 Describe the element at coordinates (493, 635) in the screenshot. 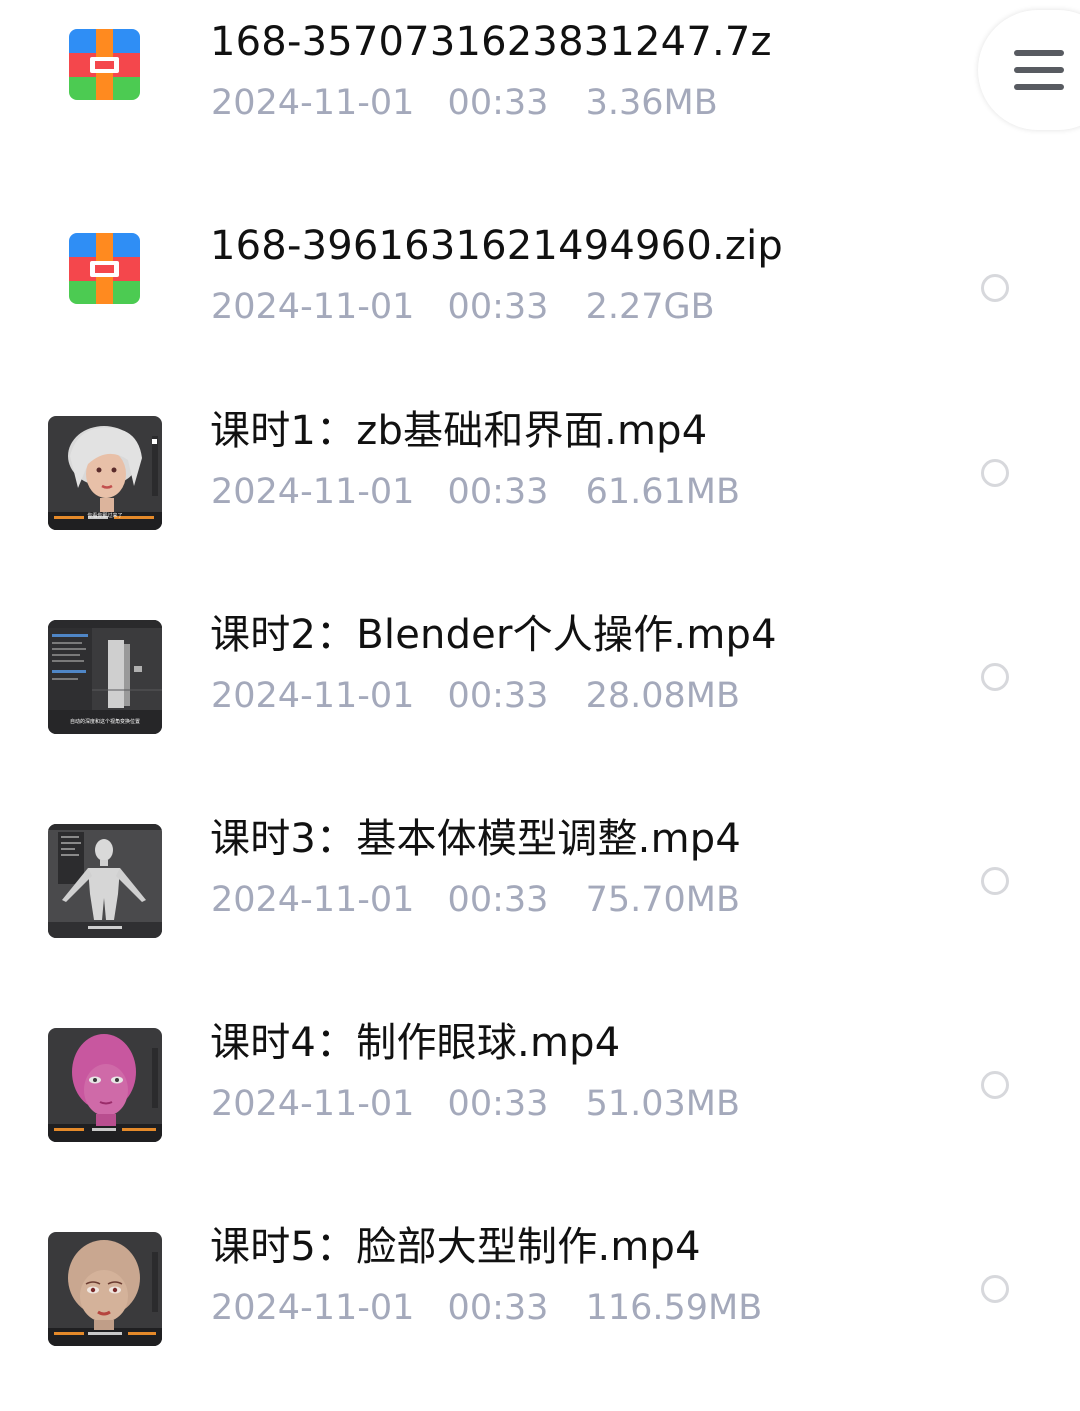

I see `file-name: 课时2：Blender个人操作.mp4` at that location.